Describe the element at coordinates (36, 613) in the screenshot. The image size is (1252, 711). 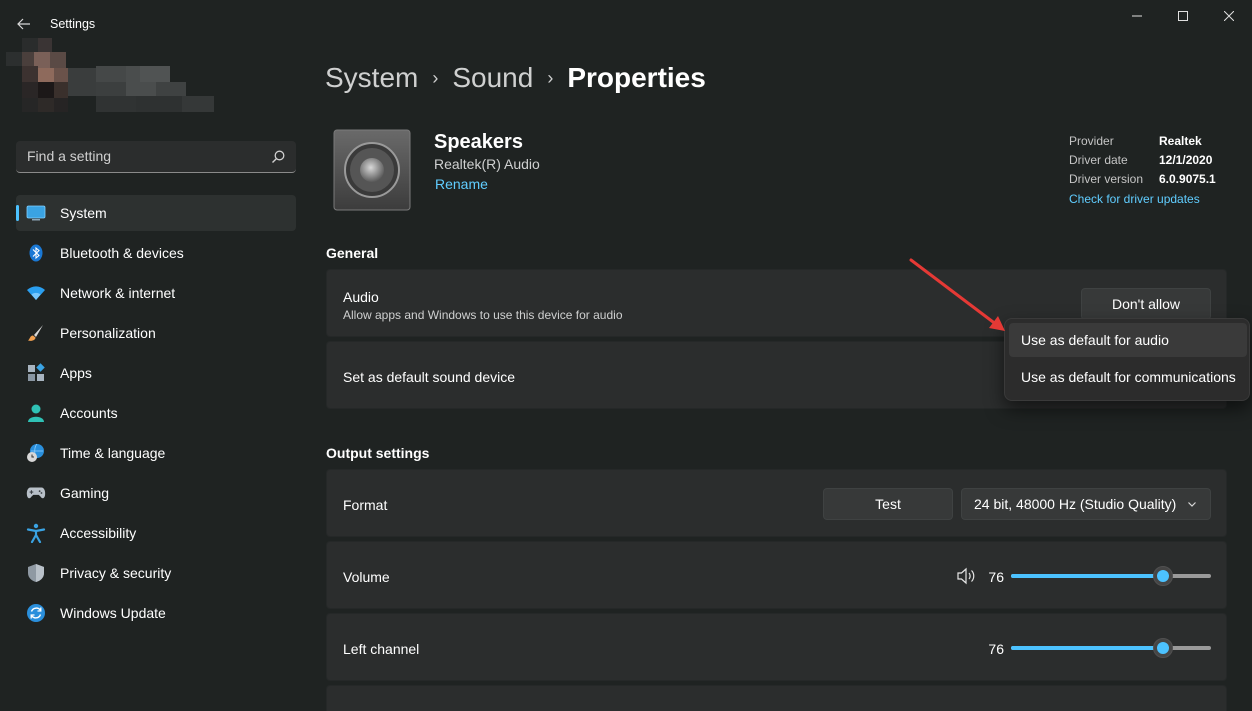
I see `update-icon` at that location.